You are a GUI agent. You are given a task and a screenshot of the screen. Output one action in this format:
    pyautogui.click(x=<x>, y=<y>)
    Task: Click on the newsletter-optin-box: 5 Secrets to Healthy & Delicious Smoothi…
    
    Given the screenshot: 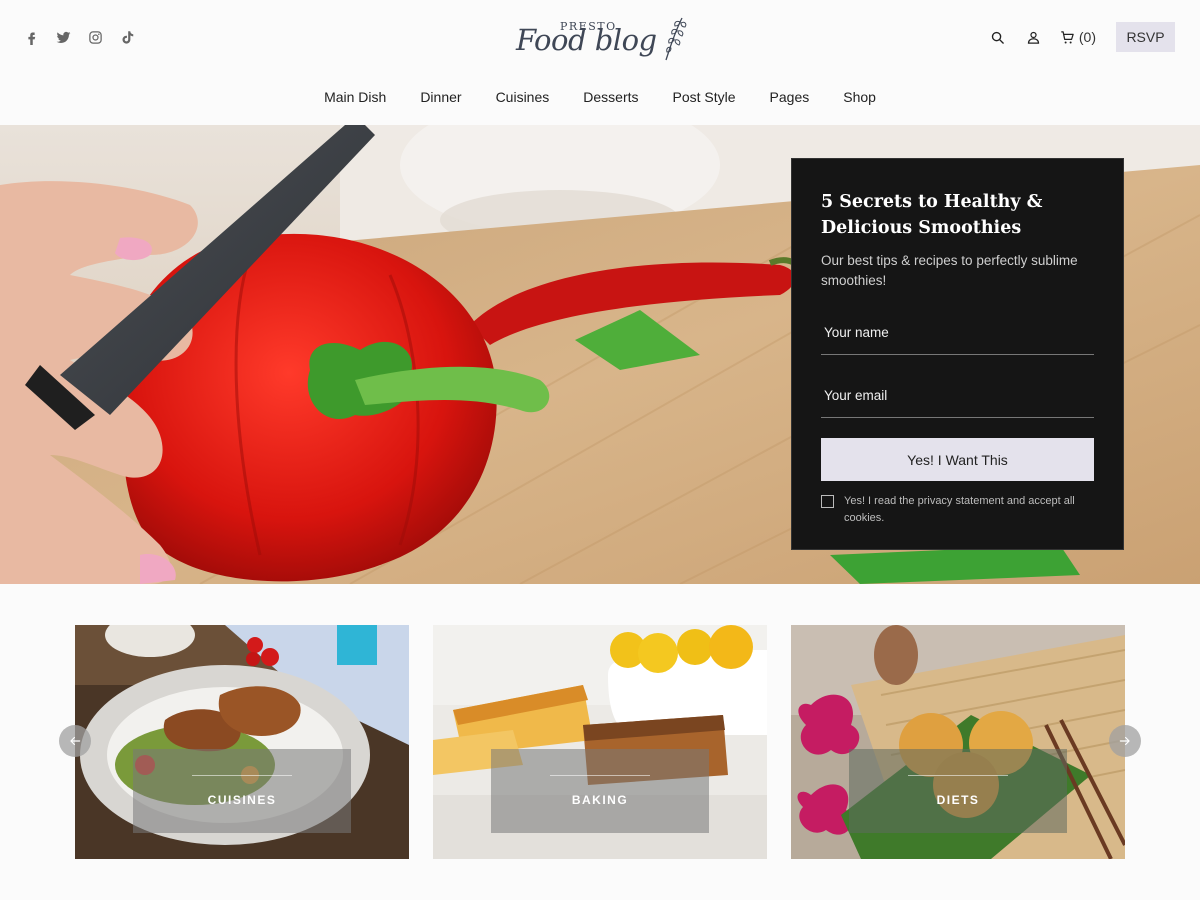 What is the action you would take?
    pyautogui.click(x=957, y=354)
    